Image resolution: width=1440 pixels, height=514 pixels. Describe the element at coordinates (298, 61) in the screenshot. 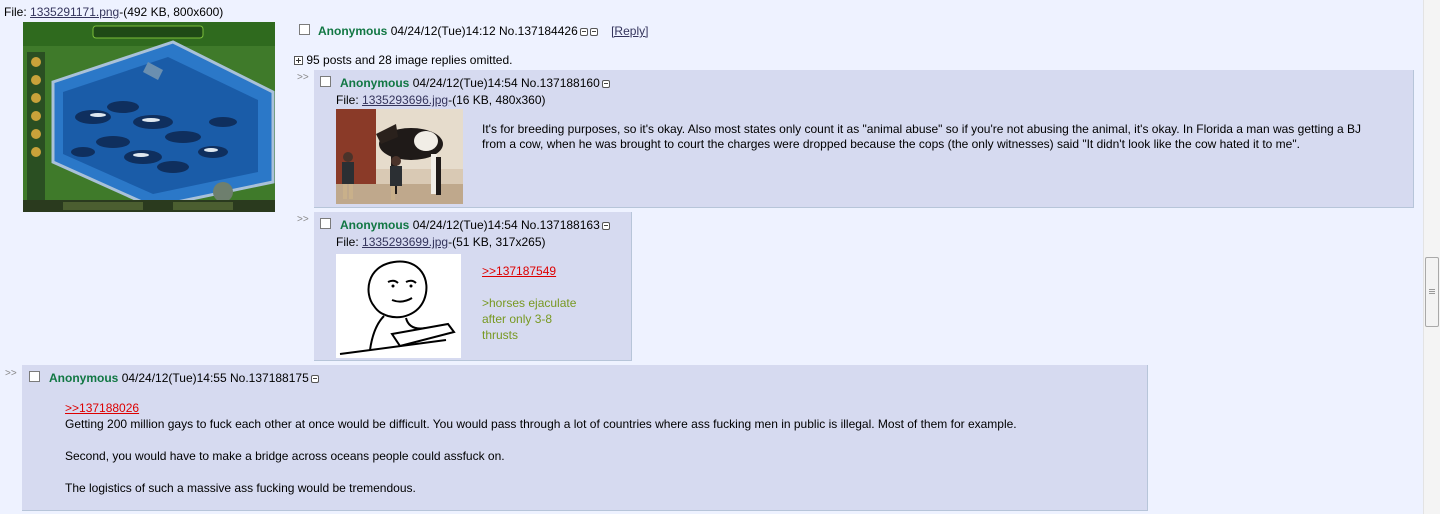

I see `expand-plus-icon` at that location.